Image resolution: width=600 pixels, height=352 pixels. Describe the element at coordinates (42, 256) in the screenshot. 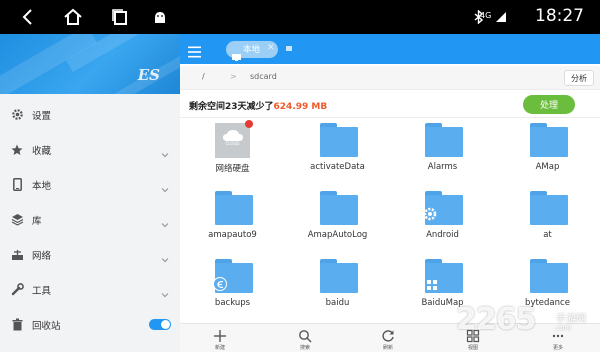

I see `sidebar-item-label: 网络` at that location.